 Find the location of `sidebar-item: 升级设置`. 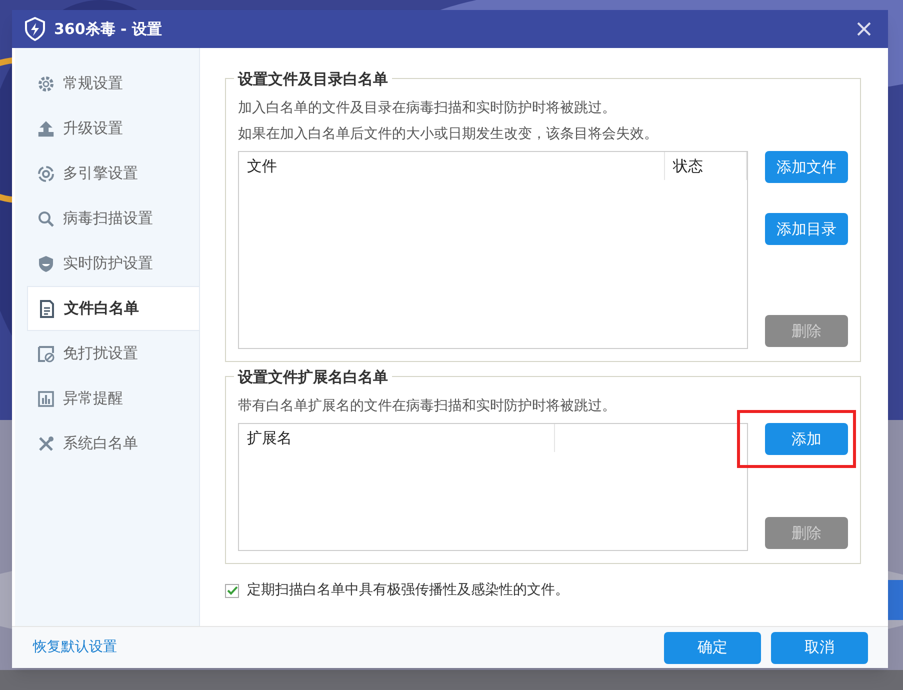

sidebar-item: 升级设置 is located at coordinates (113, 128).